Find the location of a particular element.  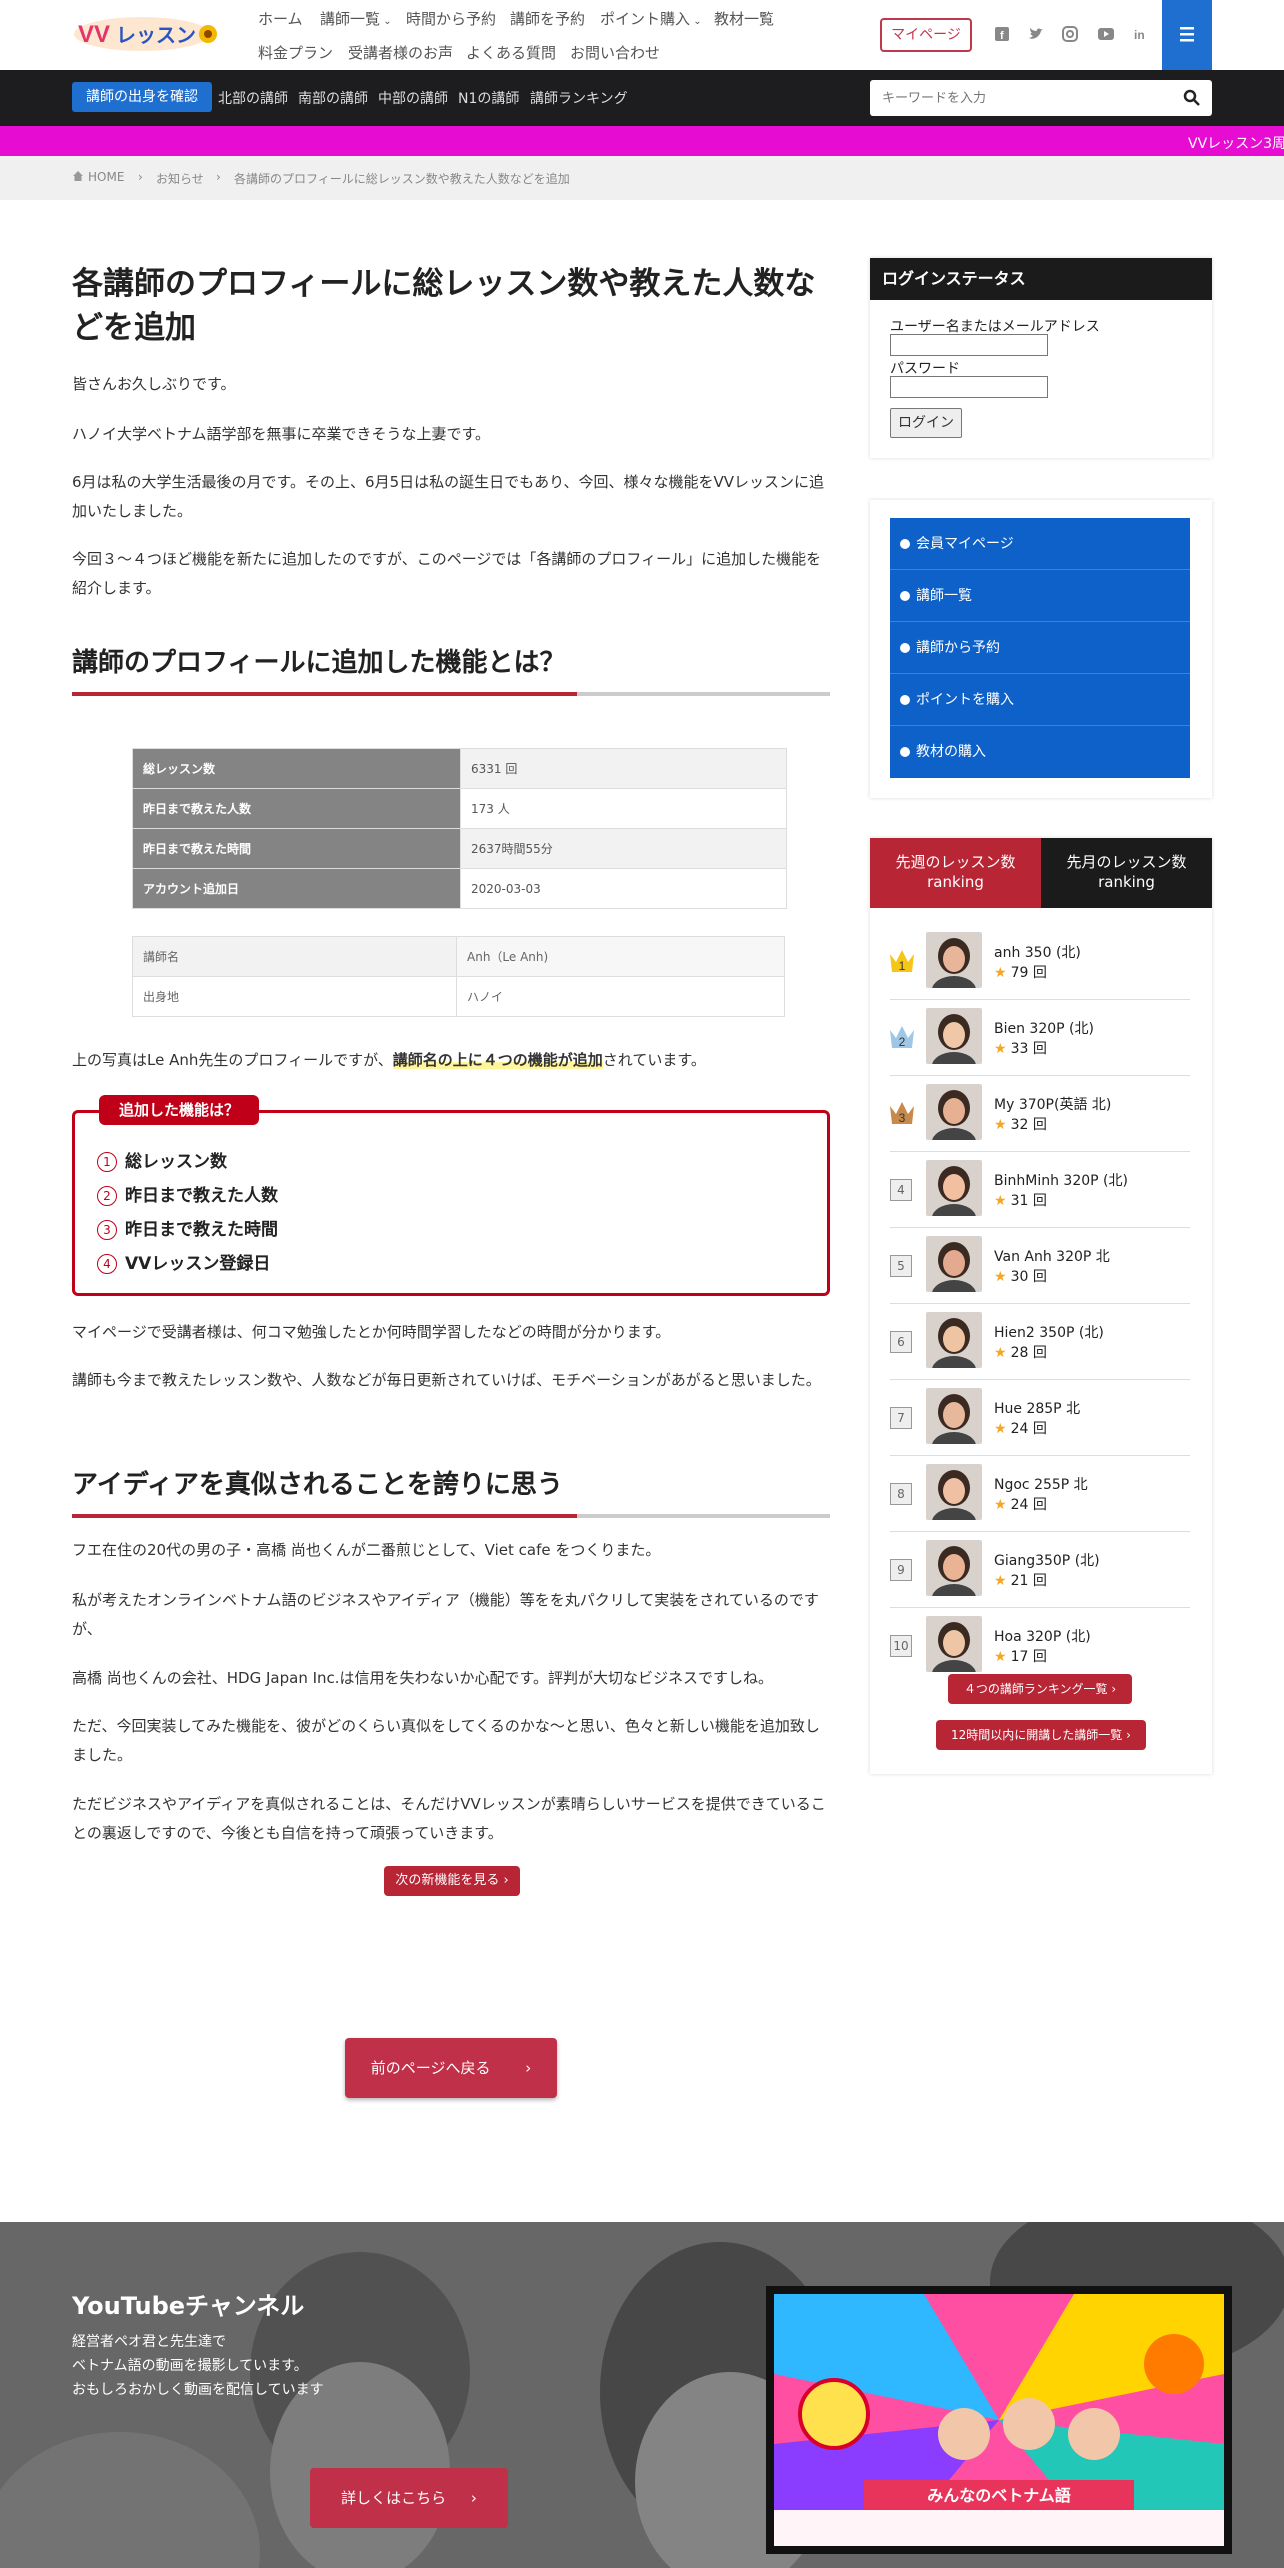

ranking-row: 10 Hoa 320P (北) ★ 17 回 is located at coordinates (1040, 1646).